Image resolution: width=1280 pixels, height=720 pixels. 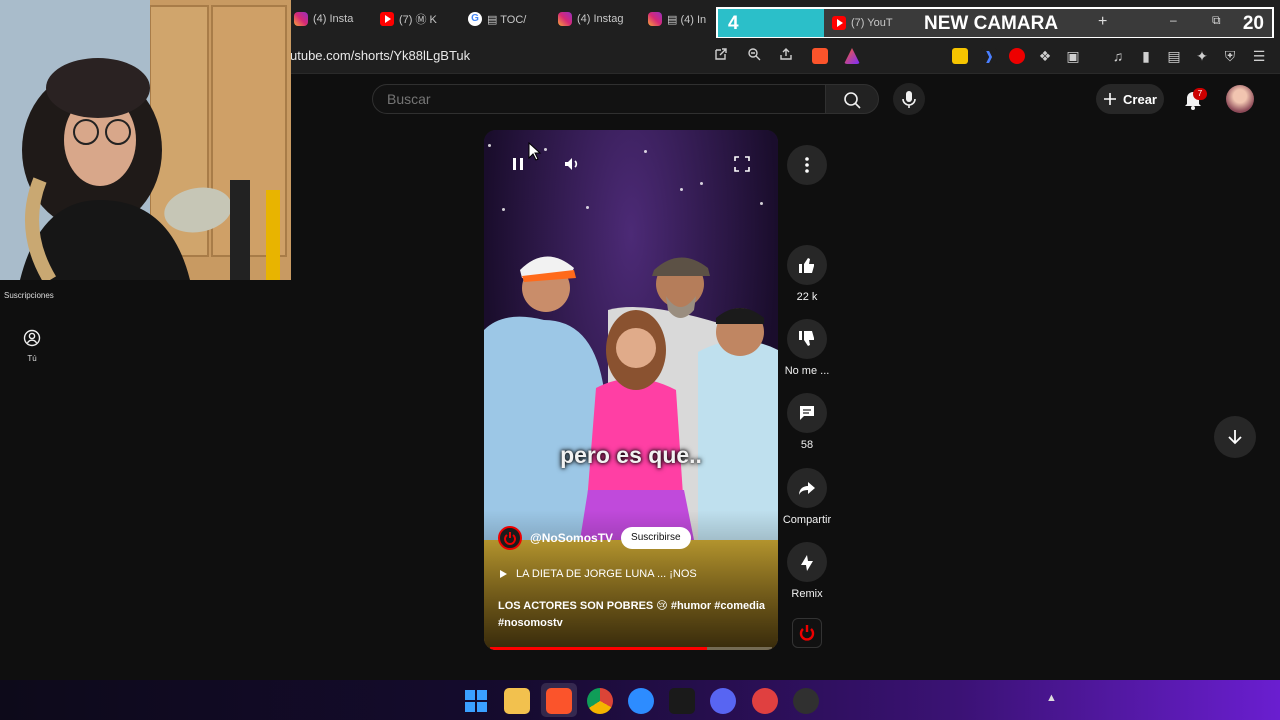 I want to click on dislike-button, so click(x=807, y=339).